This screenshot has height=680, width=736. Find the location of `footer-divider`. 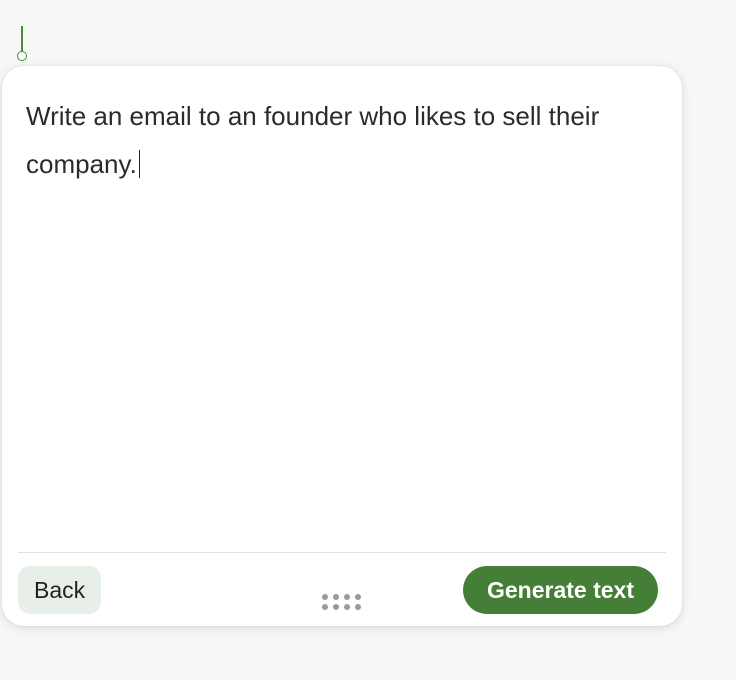

footer-divider is located at coordinates (342, 552).